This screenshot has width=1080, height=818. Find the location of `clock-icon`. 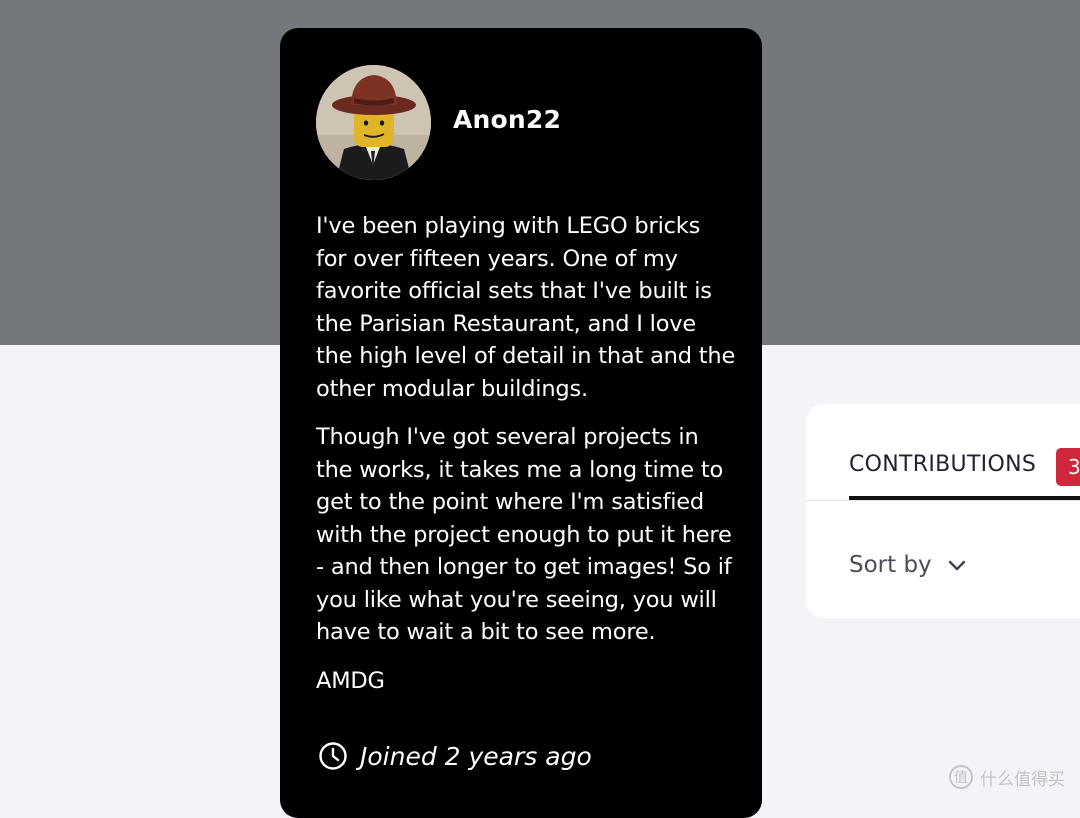

clock-icon is located at coordinates (333, 756).